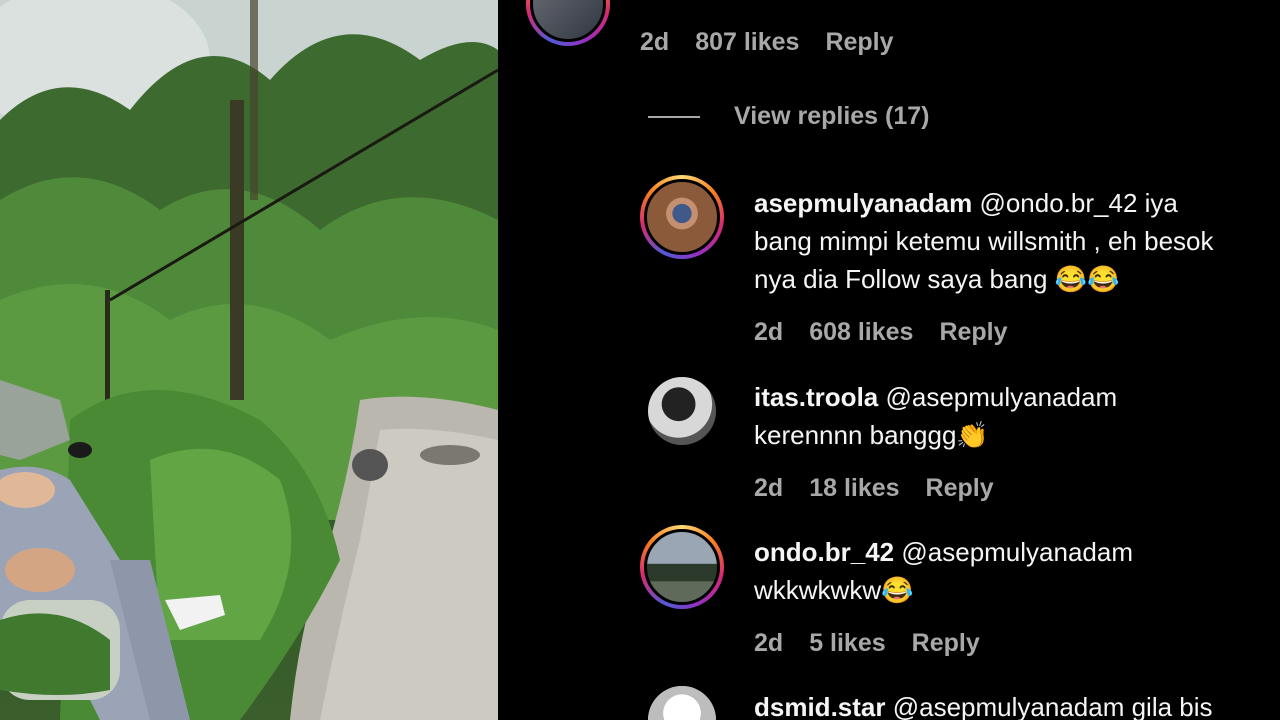 Image resolution: width=1280 pixels, height=720 pixels. What do you see at coordinates (1052, 706) in the screenshot?
I see `comment-line: @asepmulyanadam gila bis` at bounding box center [1052, 706].